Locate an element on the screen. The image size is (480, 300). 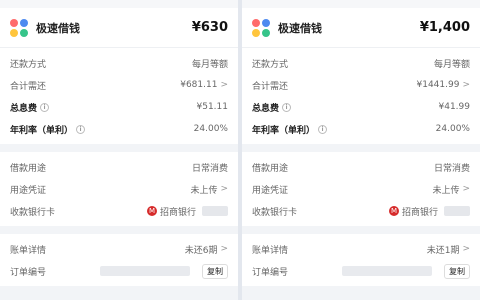
loan-amount: ¥1,400 is located at coordinates (444, 27).